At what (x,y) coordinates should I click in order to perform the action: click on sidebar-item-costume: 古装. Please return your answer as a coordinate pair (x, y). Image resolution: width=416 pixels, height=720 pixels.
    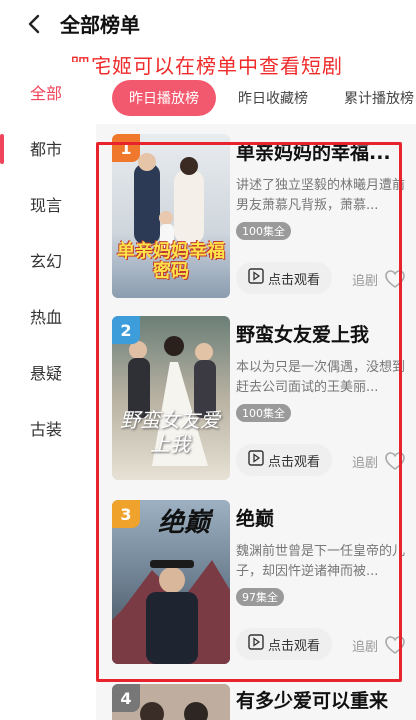
    Looking at the image, I should click on (48, 428).